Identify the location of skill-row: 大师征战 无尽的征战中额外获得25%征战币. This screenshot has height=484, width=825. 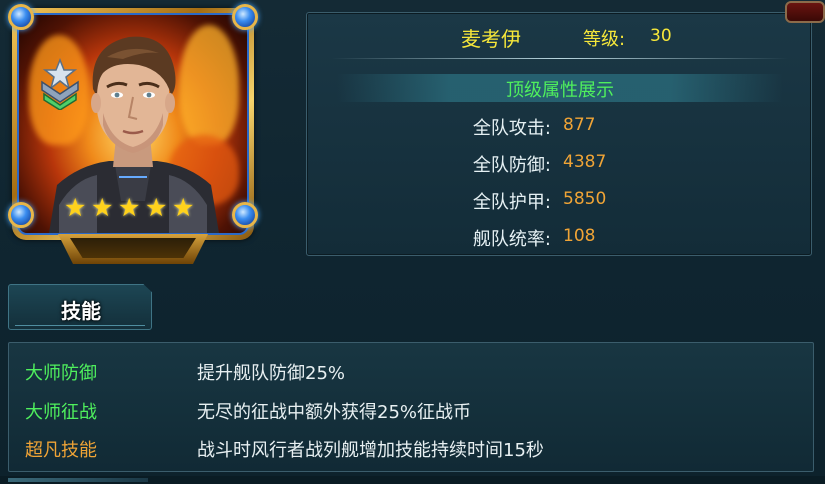
(412, 411).